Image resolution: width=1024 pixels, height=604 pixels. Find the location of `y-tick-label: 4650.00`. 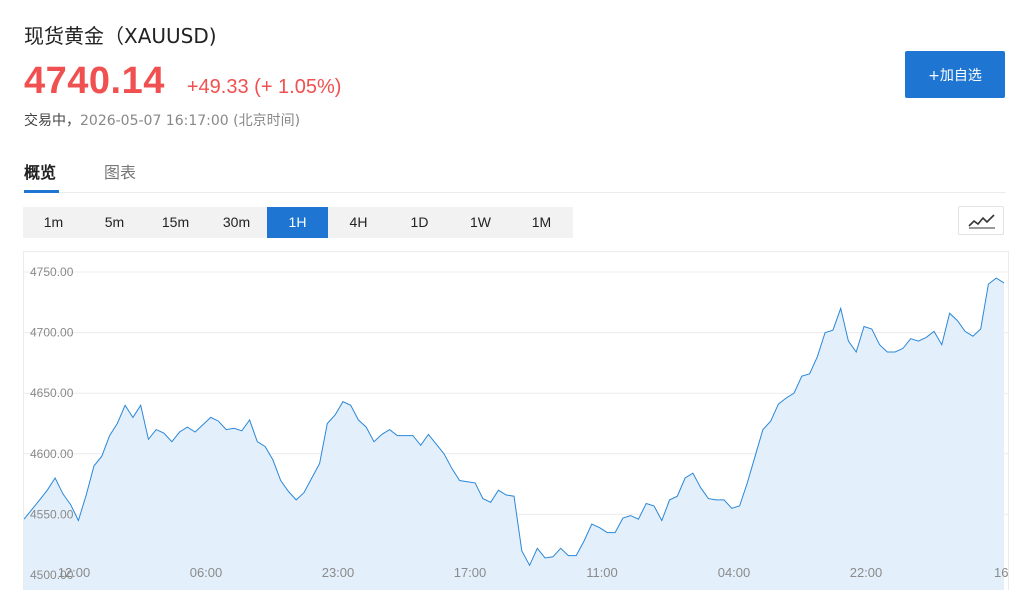

y-tick-label: 4650.00 is located at coordinates (52, 393).